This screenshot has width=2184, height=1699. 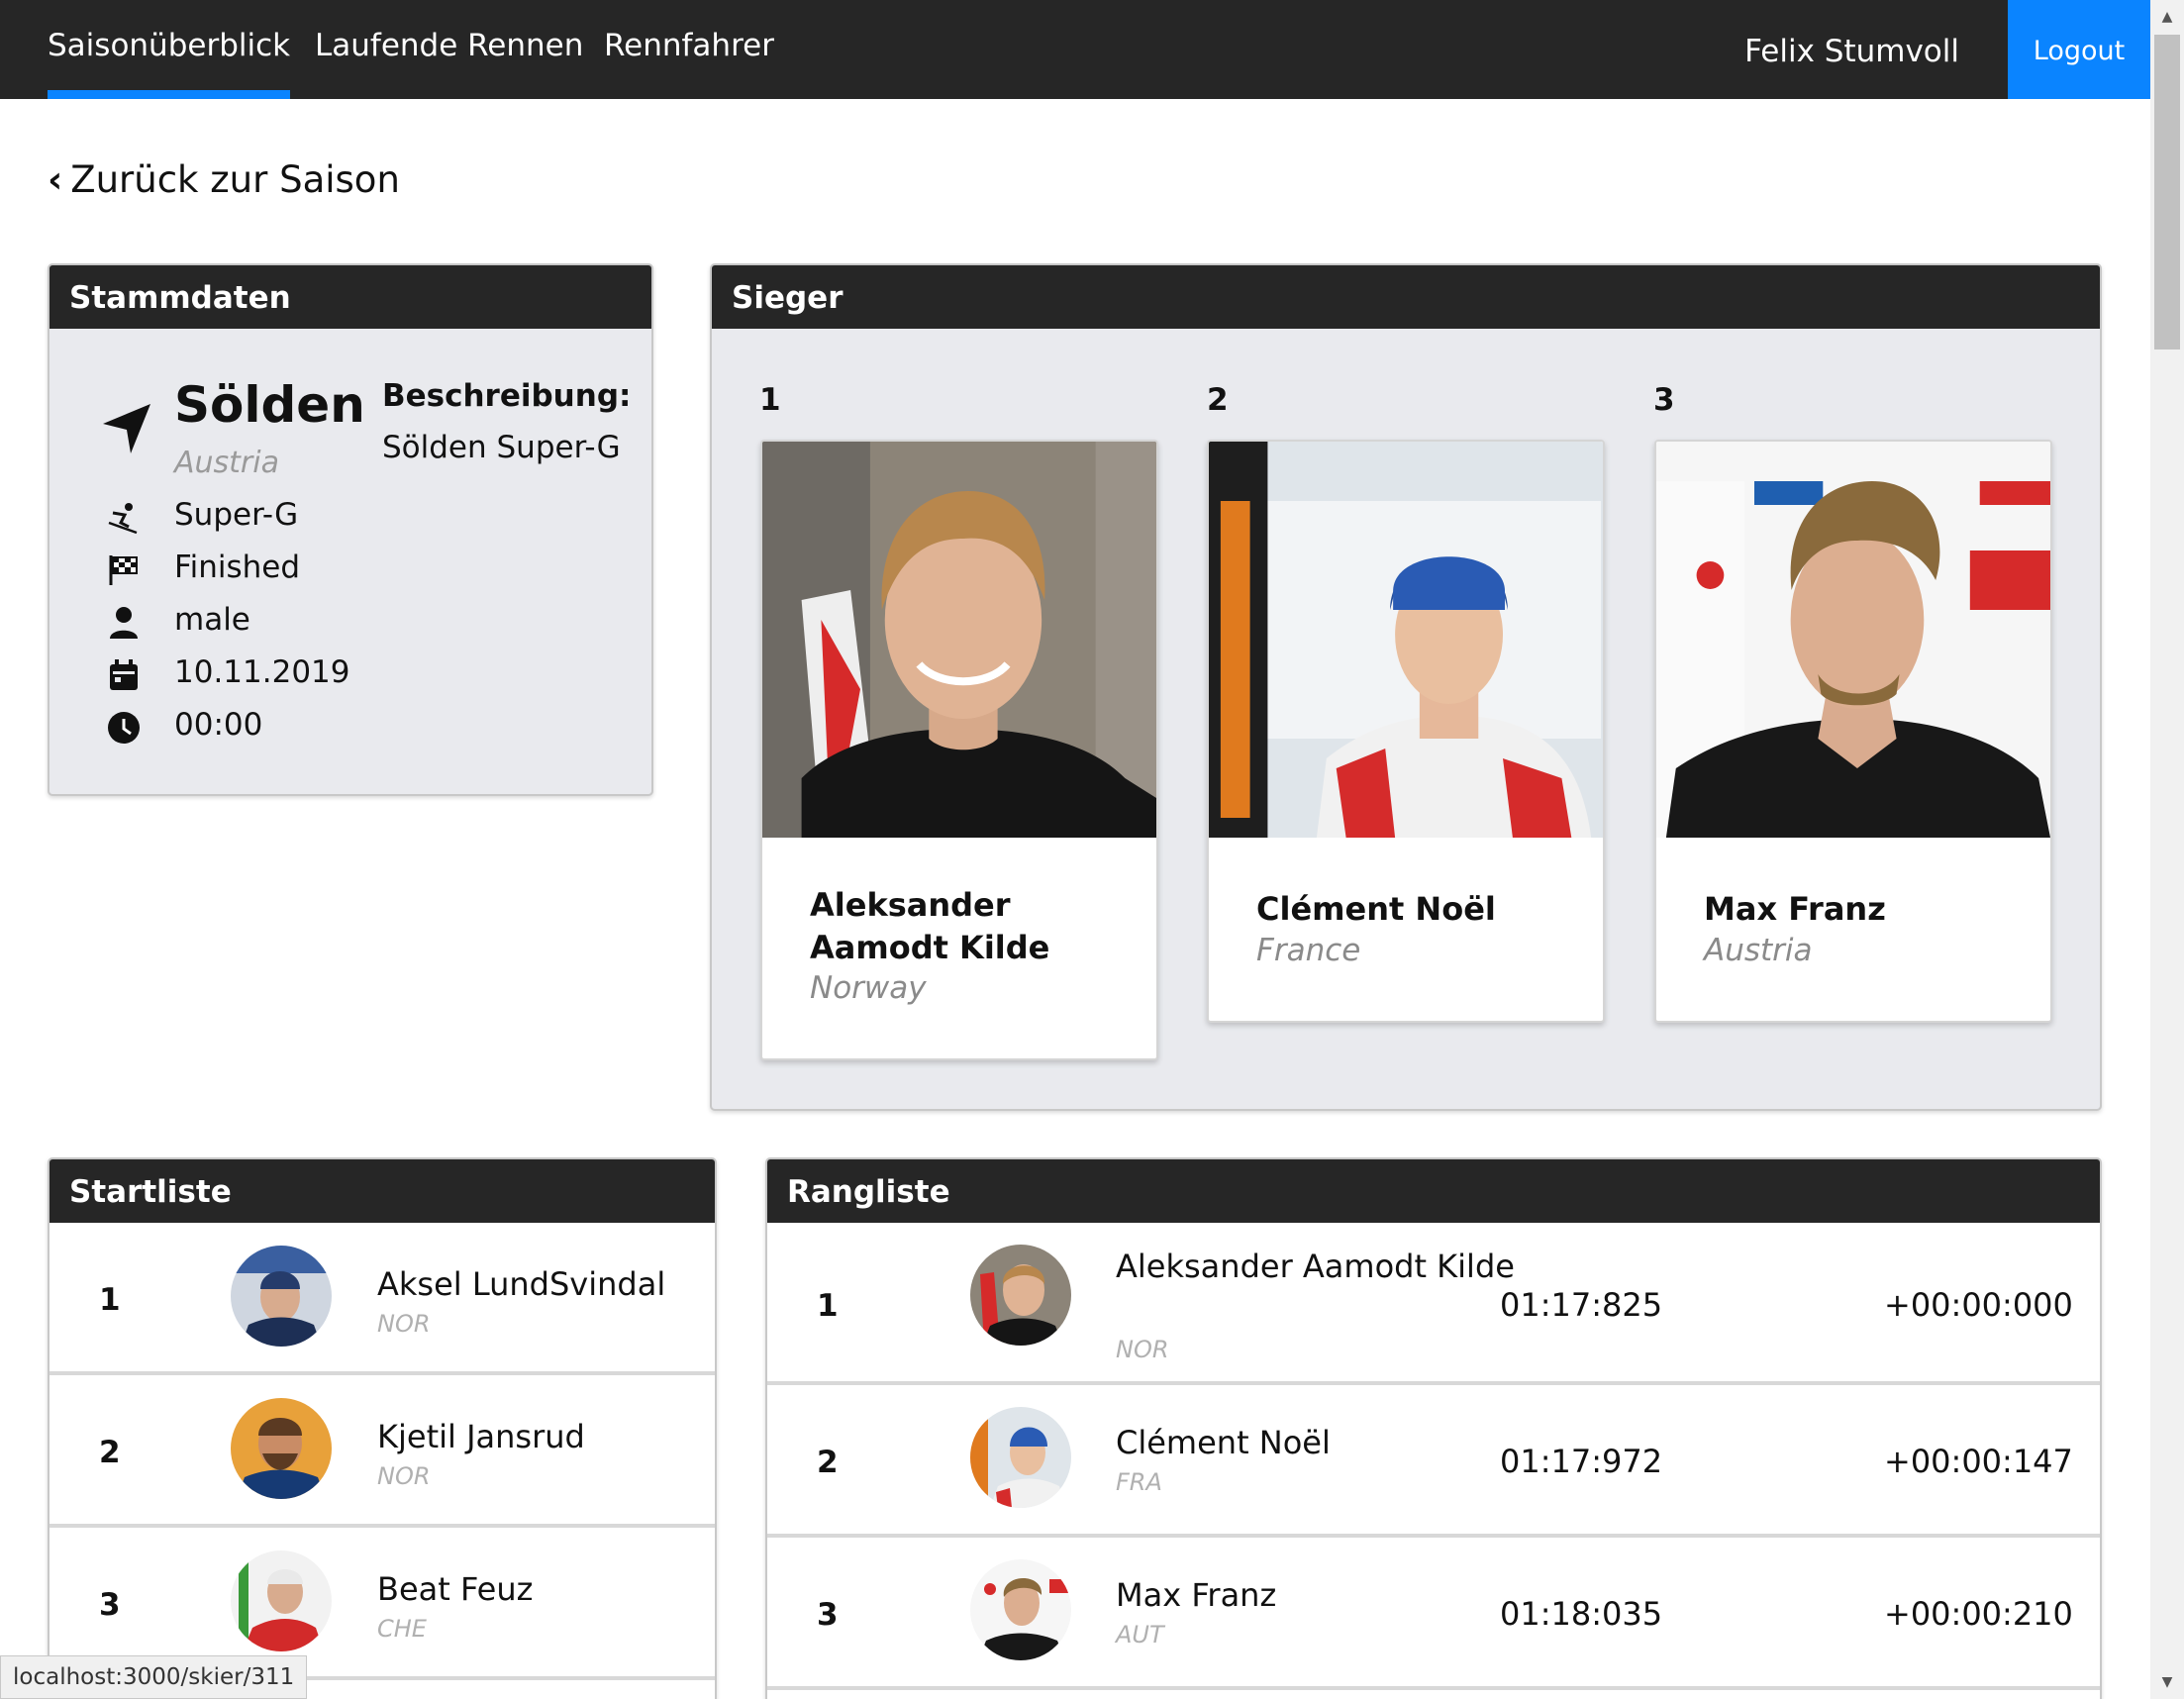 What do you see at coordinates (1139, 1482) in the screenshot?
I see `rank-nation: FRA` at bounding box center [1139, 1482].